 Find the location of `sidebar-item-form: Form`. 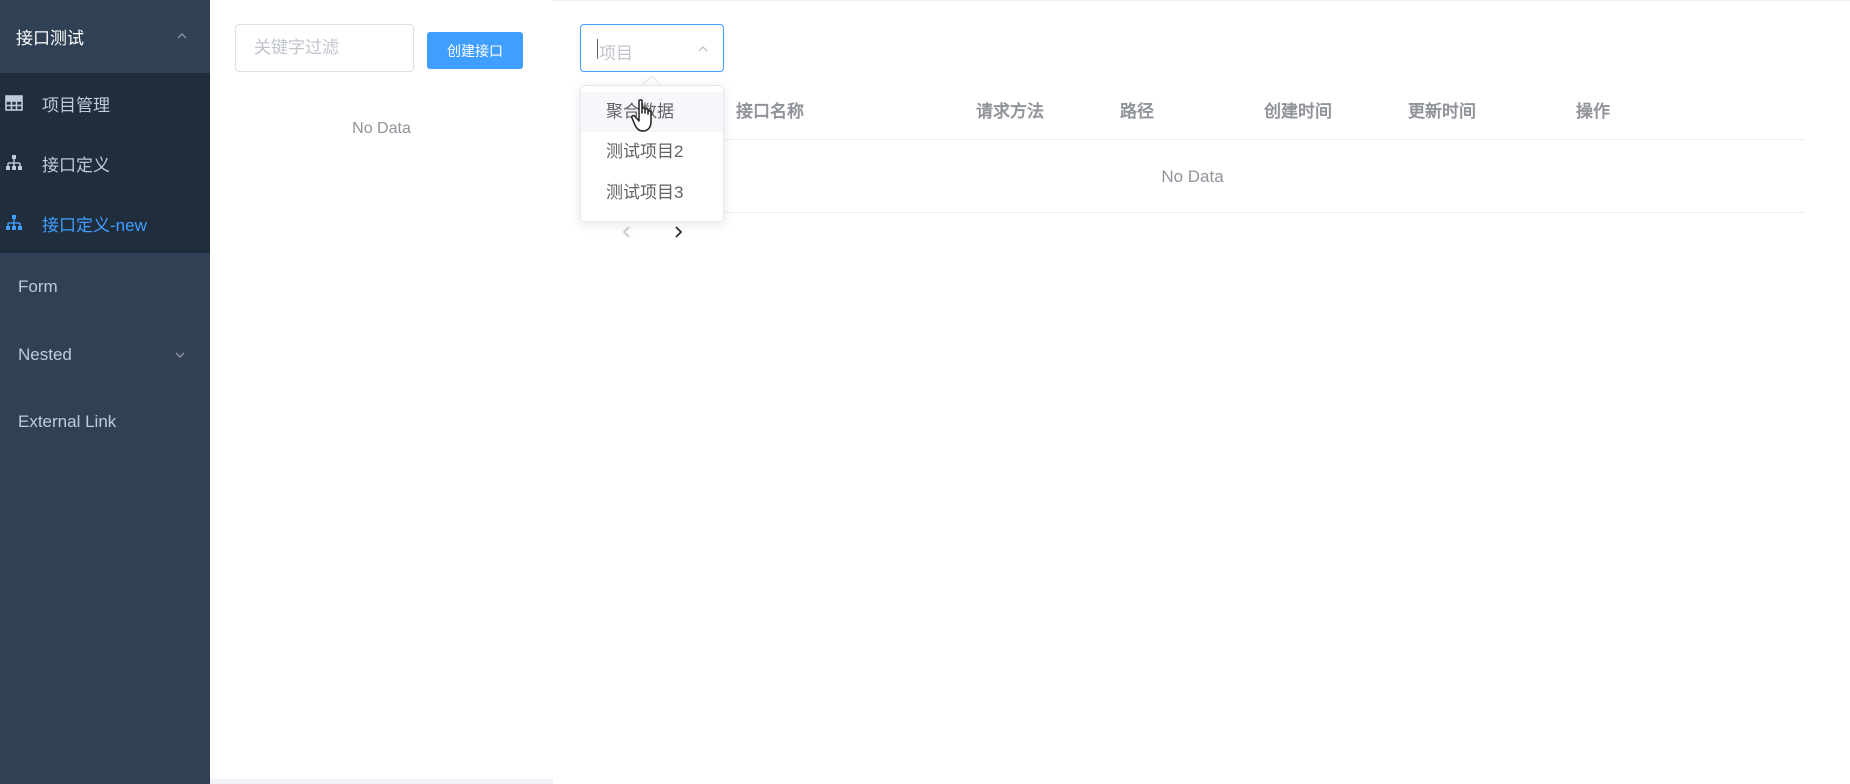

sidebar-item-form: Form is located at coordinates (105, 287).